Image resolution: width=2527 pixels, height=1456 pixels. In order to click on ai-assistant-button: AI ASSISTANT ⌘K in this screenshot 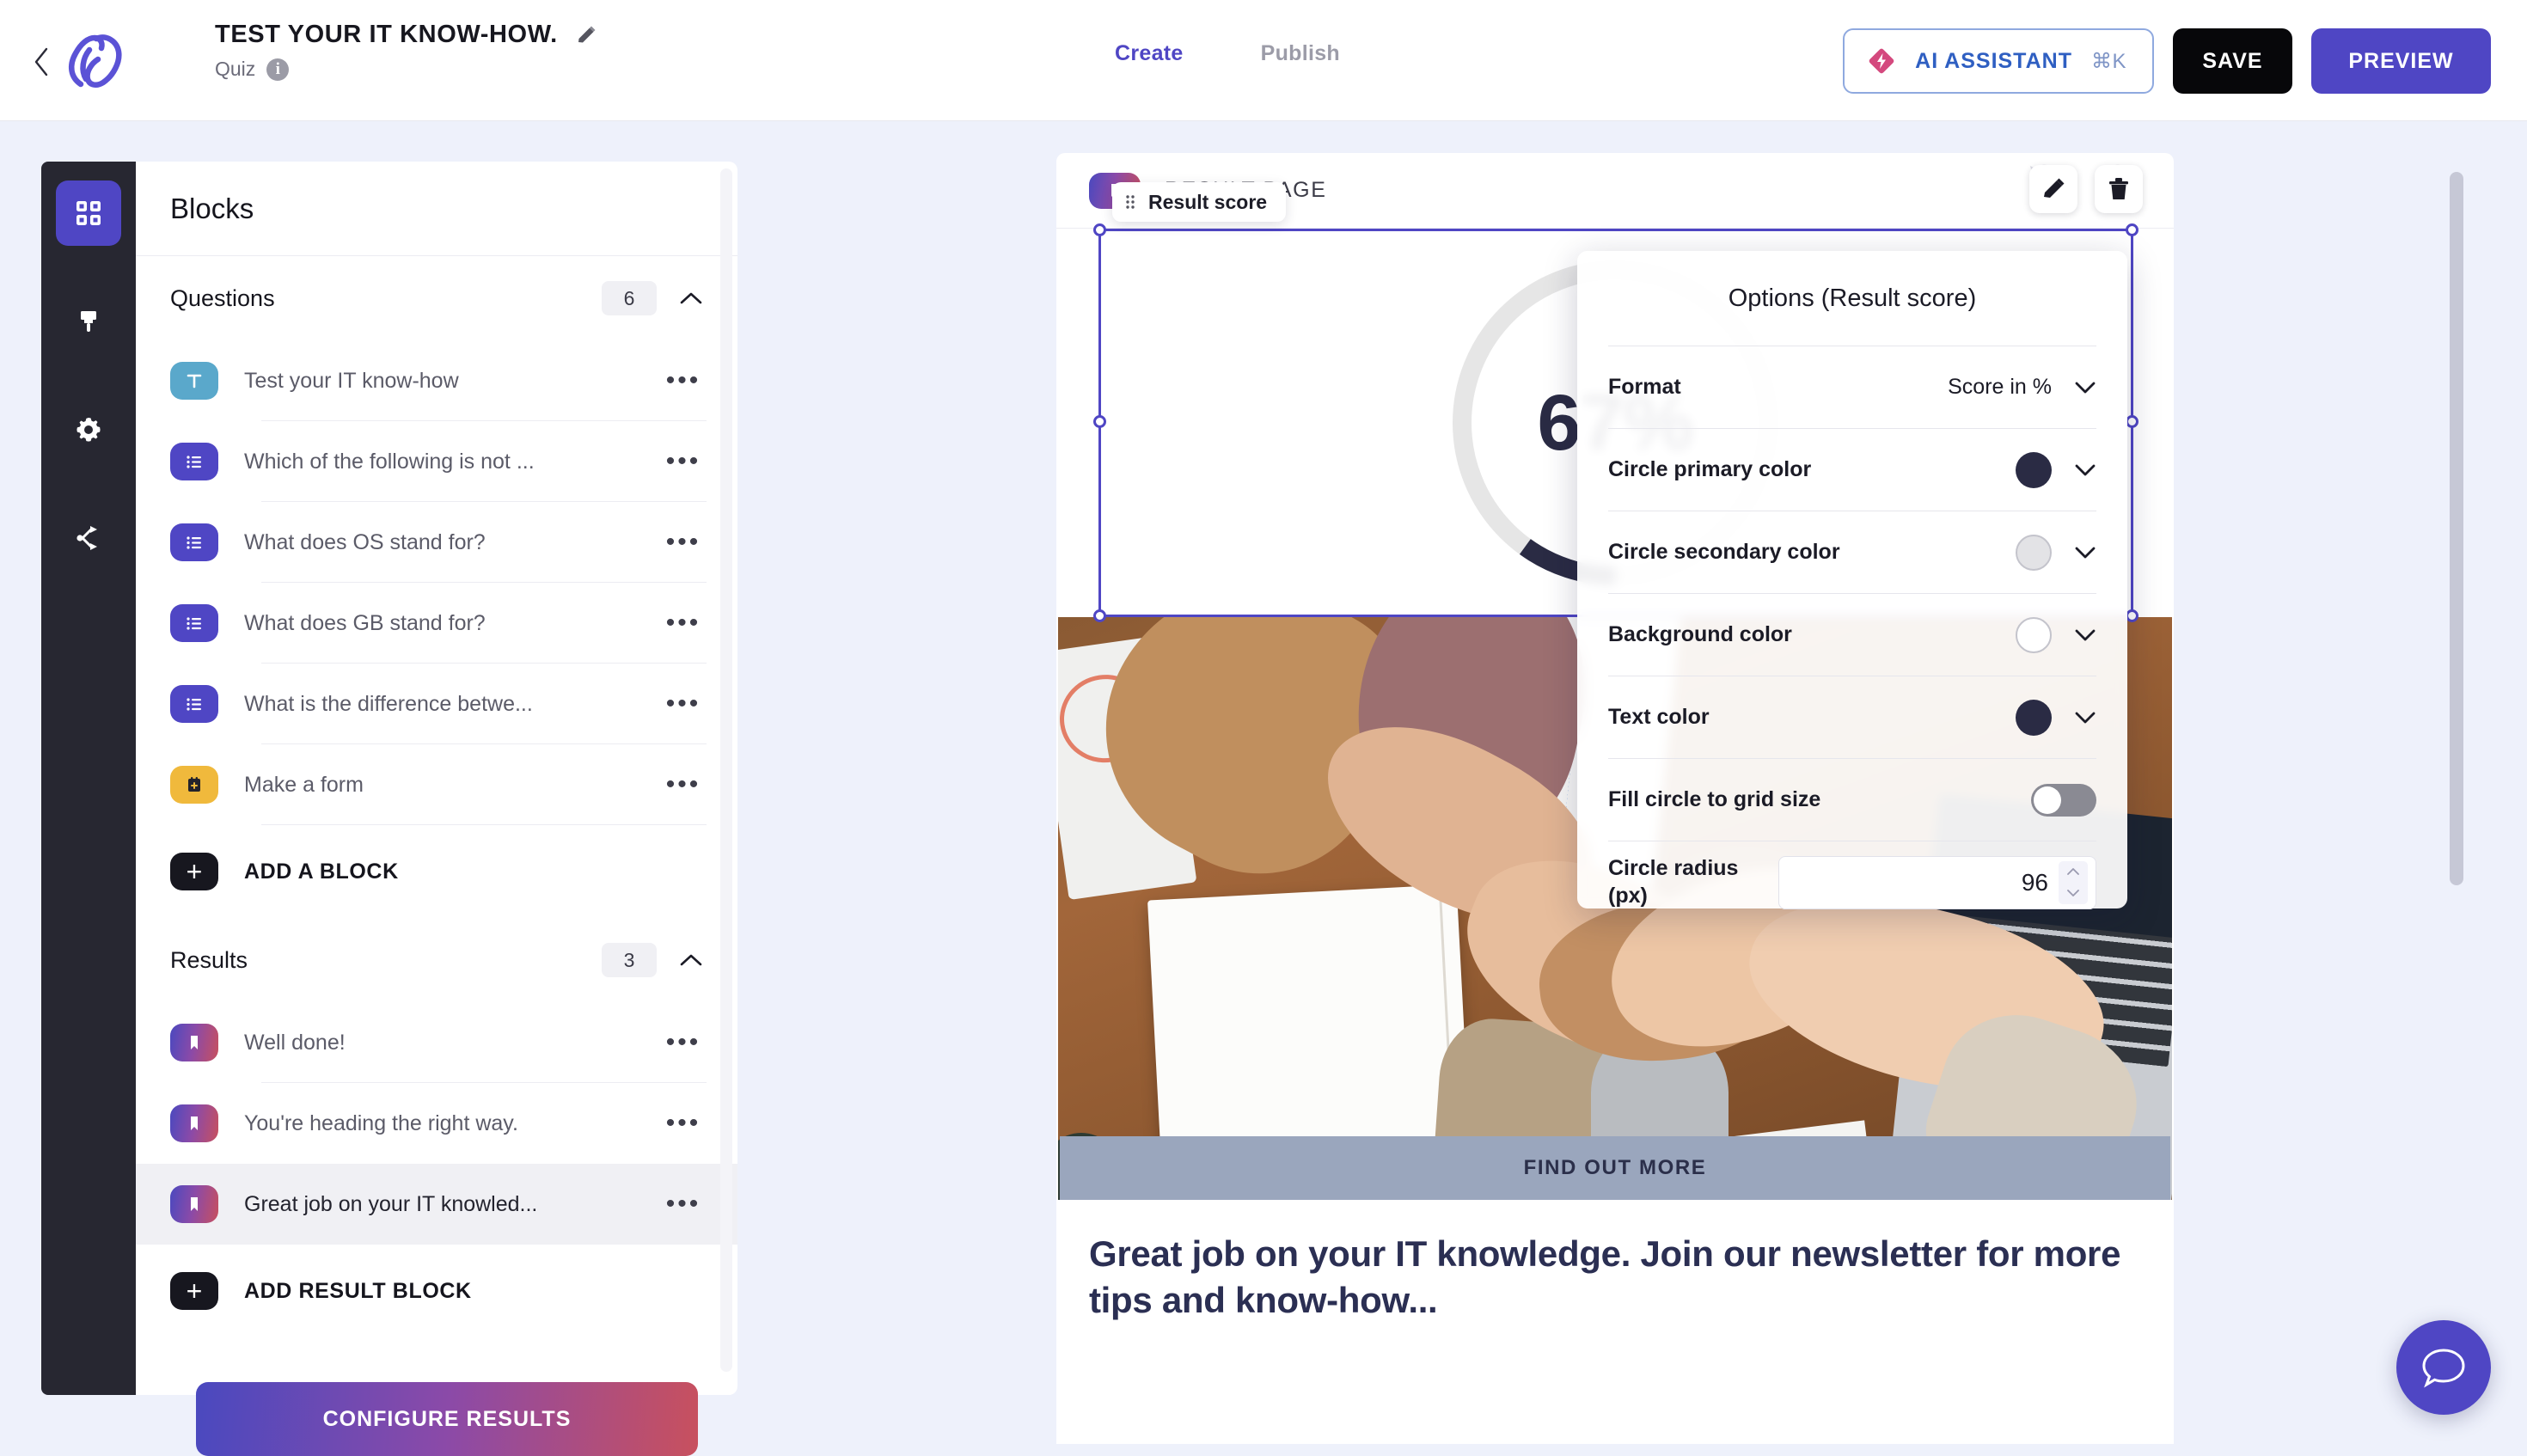, I will do `click(1999, 61)`.